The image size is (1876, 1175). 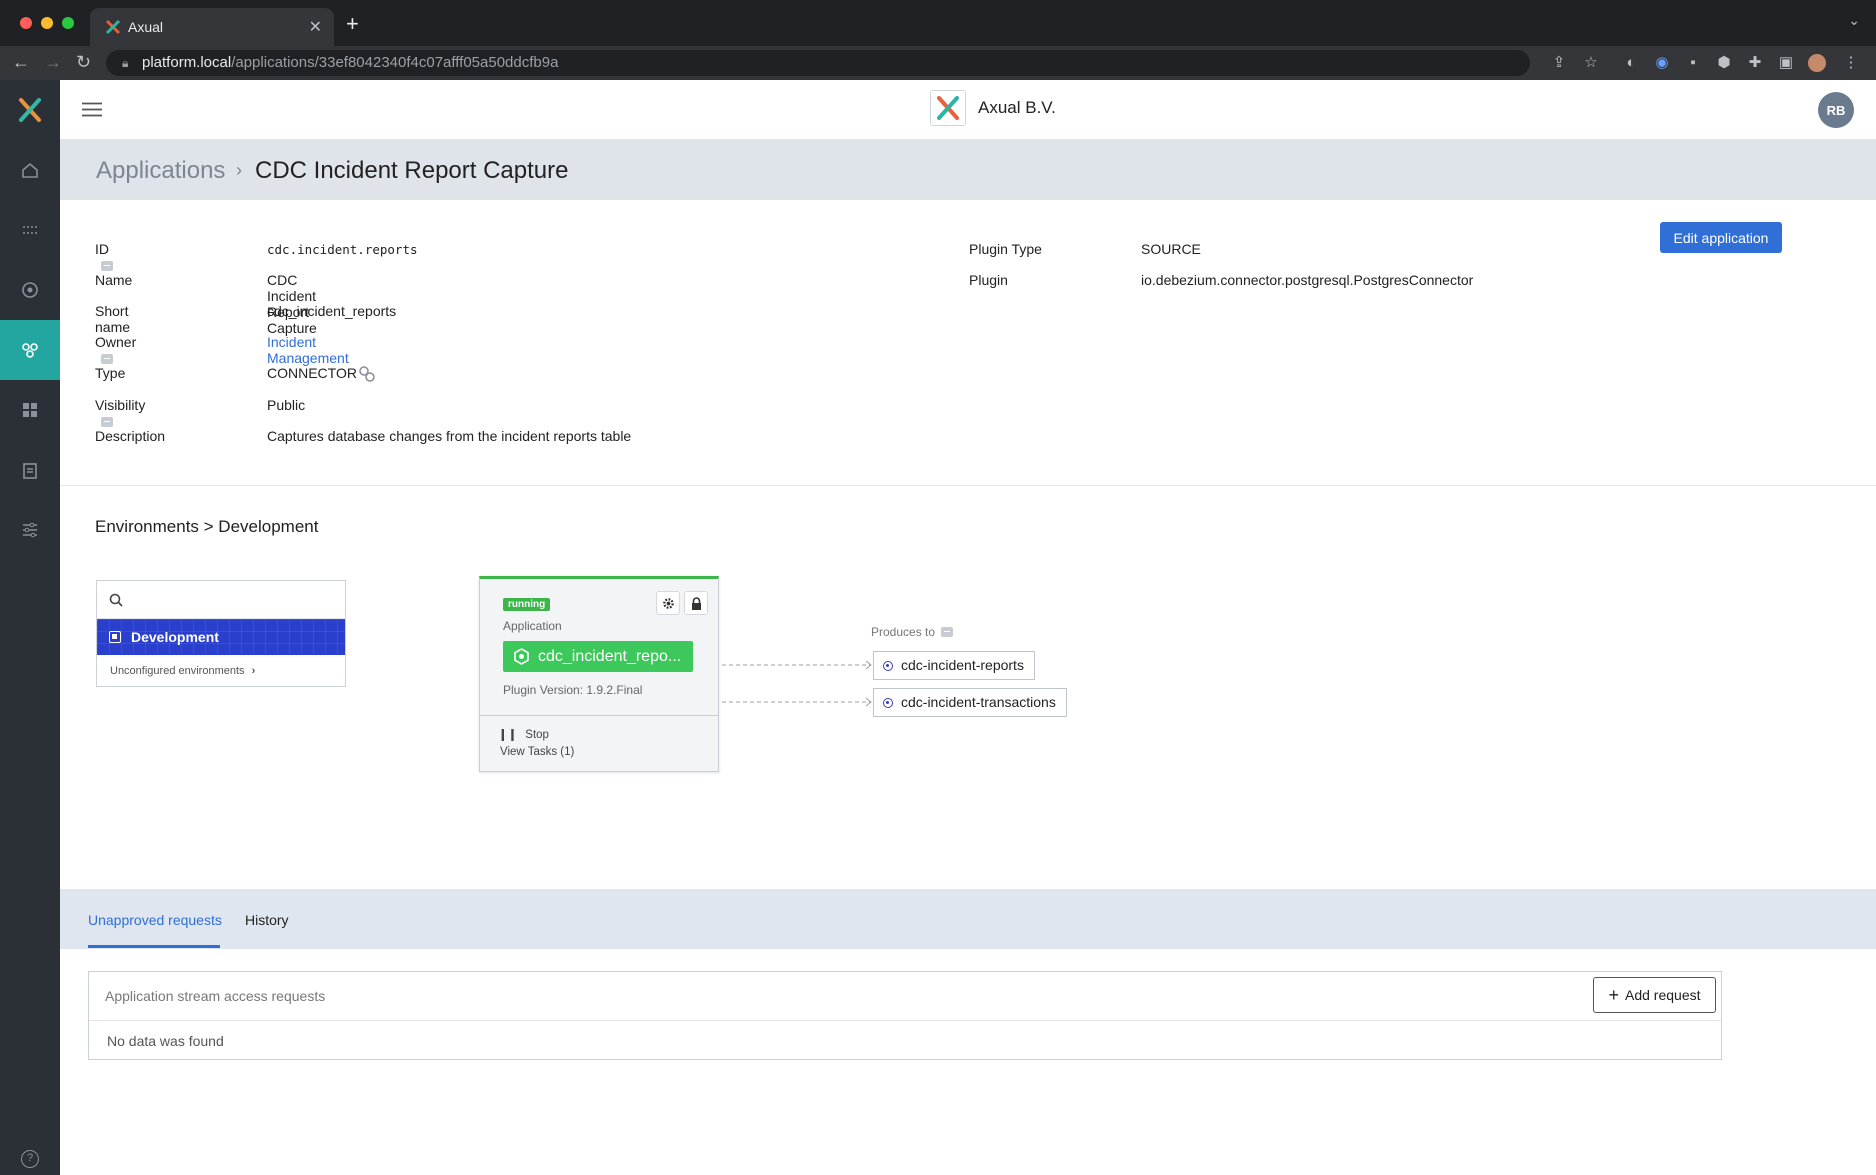 What do you see at coordinates (988, 280) in the screenshot?
I see `plugin-label: Plugin` at bounding box center [988, 280].